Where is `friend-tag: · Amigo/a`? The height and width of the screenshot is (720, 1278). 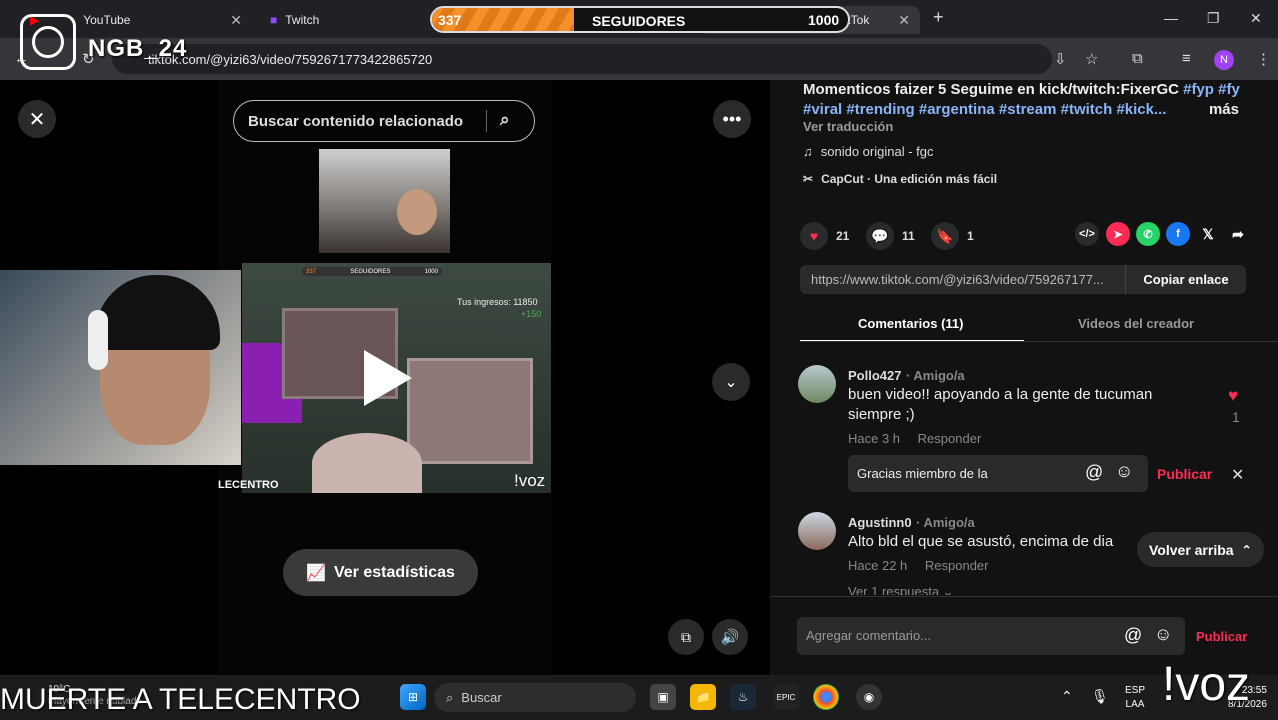
friend-tag: · Amigo/a is located at coordinates (935, 375).